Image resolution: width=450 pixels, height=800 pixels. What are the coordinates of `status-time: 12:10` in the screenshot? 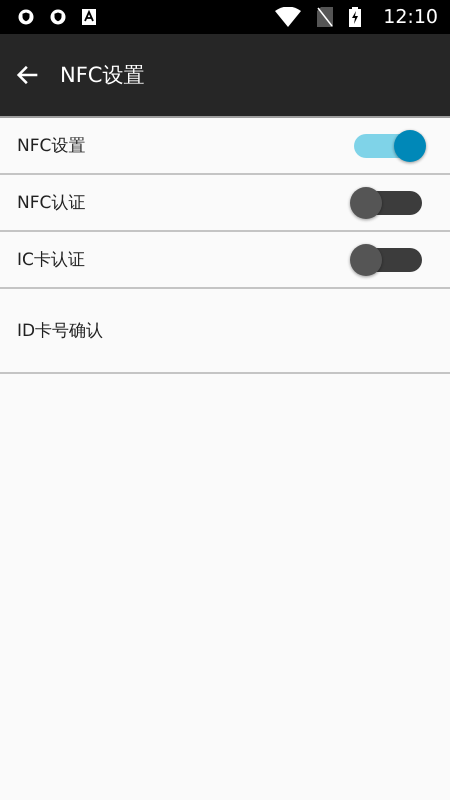 It's located at (410, 17).